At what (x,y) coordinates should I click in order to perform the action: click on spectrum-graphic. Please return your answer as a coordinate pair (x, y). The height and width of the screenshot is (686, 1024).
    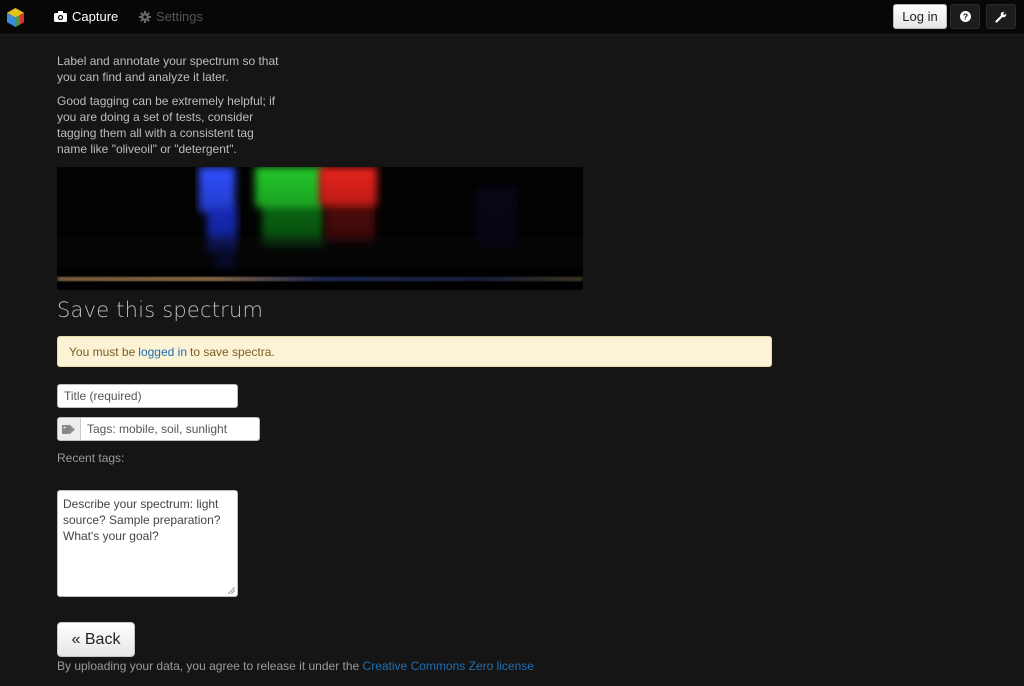
    Looking at the image, I should click on (320, 228).